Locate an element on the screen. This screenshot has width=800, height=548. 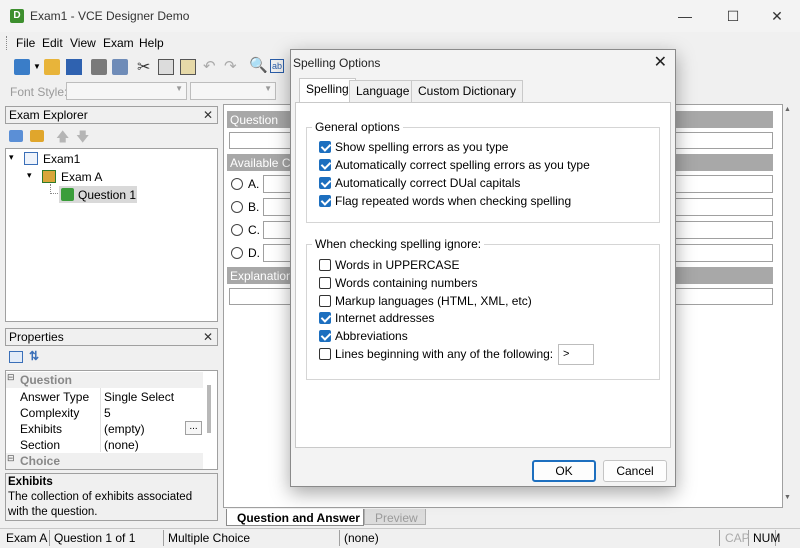
scroll-down-icon: ▼ is located at coordinates (787, 497).